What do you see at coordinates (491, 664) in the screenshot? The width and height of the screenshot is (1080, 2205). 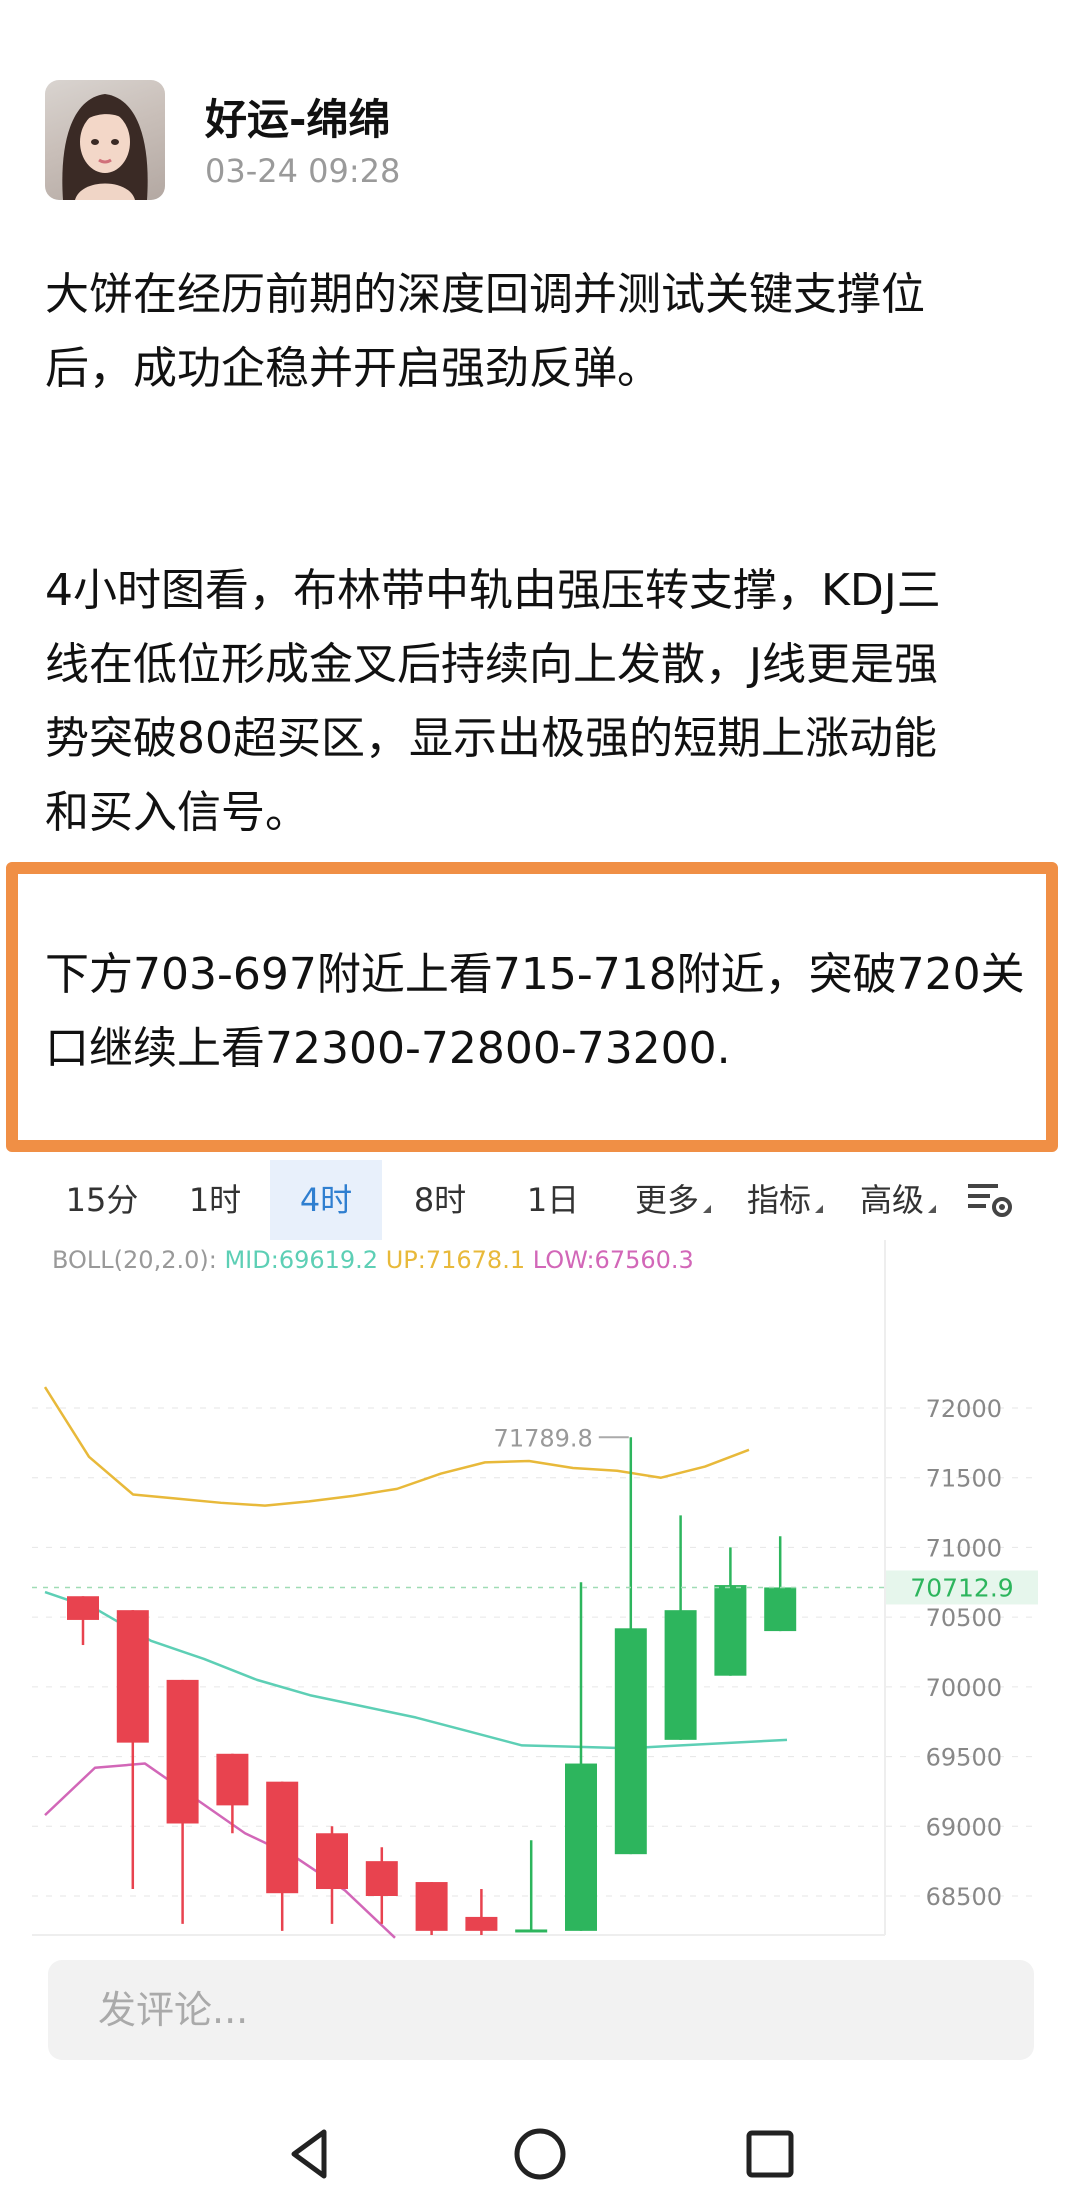 I see `text-line: 线在低位形成金叉后持续向上发散，J线更是强` at bounding box center [491, 664].